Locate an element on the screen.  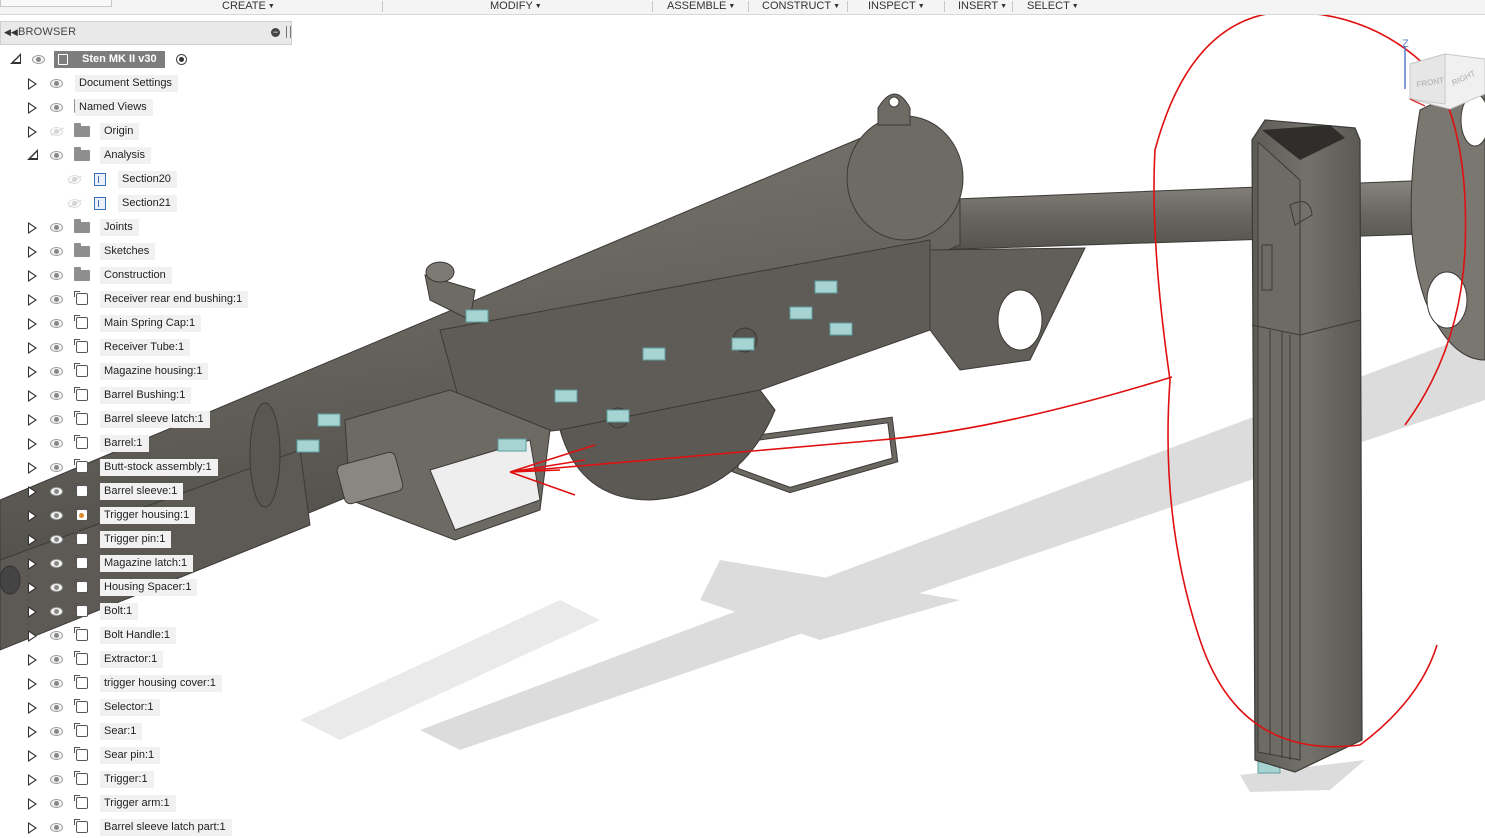
tree-item-sear-pin-1: Sear pin:1 is located at coordinates (150, 756).